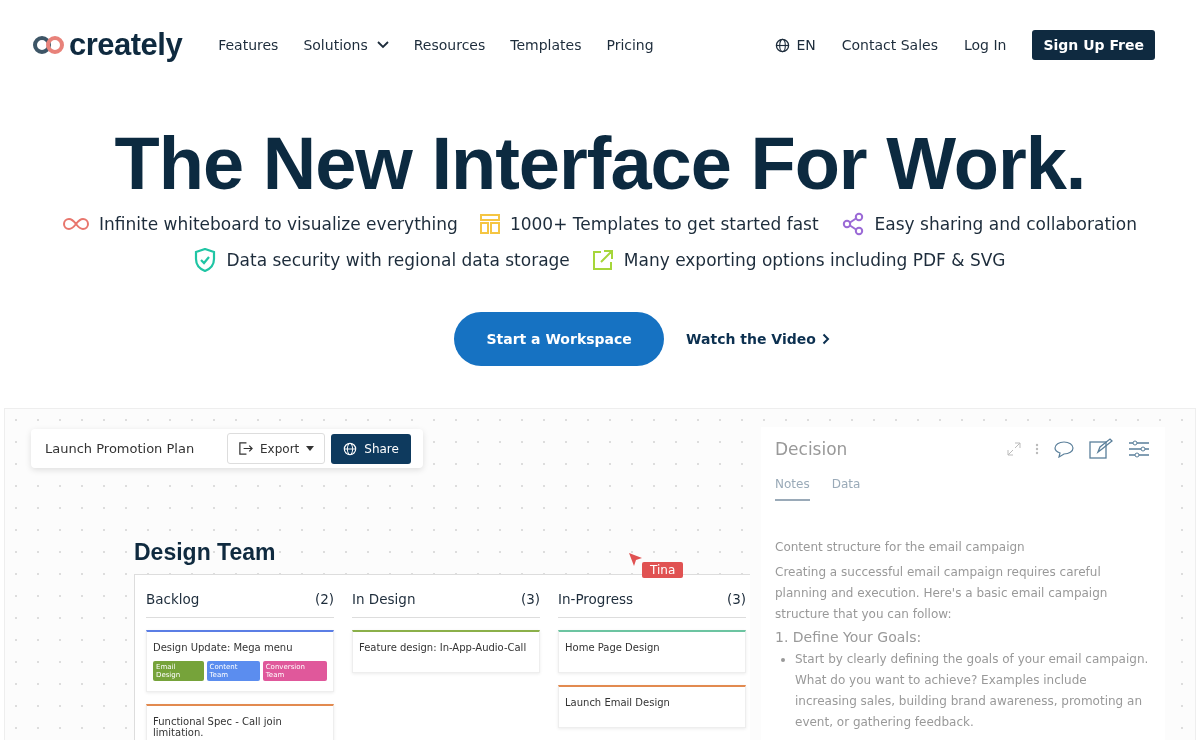 The height and width of the screenshot is (740, 1200). Describe the element at coordinates (825, 339) in the screenshot. I see `chevron-right-icon` at that location.